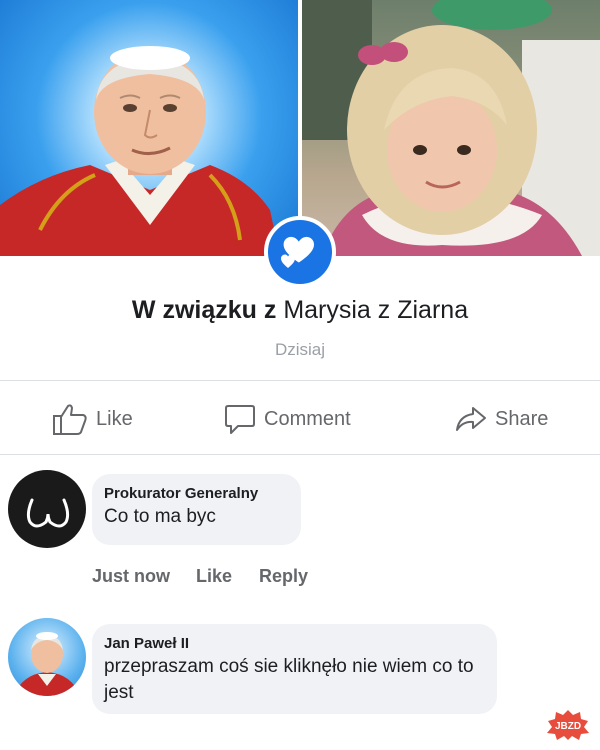 The height and width of the screenshot is (750, 600). I want to click on post-date: Dzisiaj, so click(300, 349).